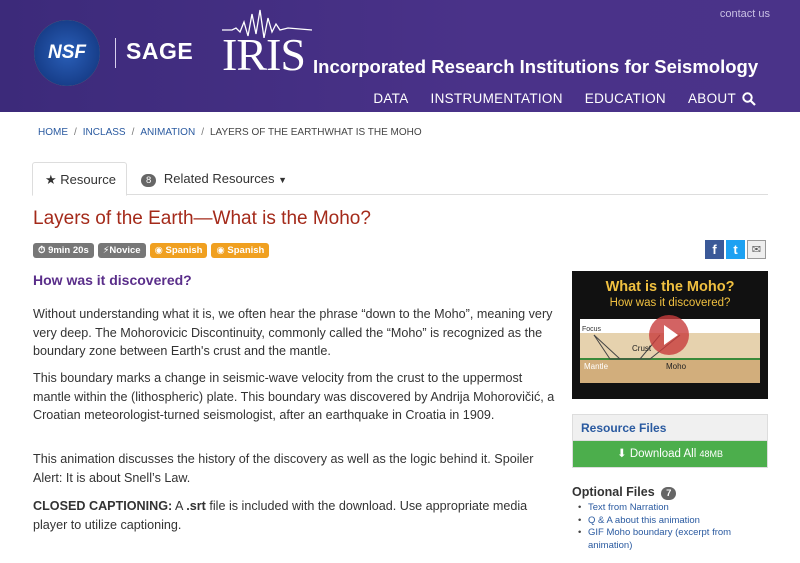 The height and width of the screenshot is (563, 800). Describe the element at coordinates (219, 178) in the screenshot. I see `tab-related-label: Related Resources` at that location.